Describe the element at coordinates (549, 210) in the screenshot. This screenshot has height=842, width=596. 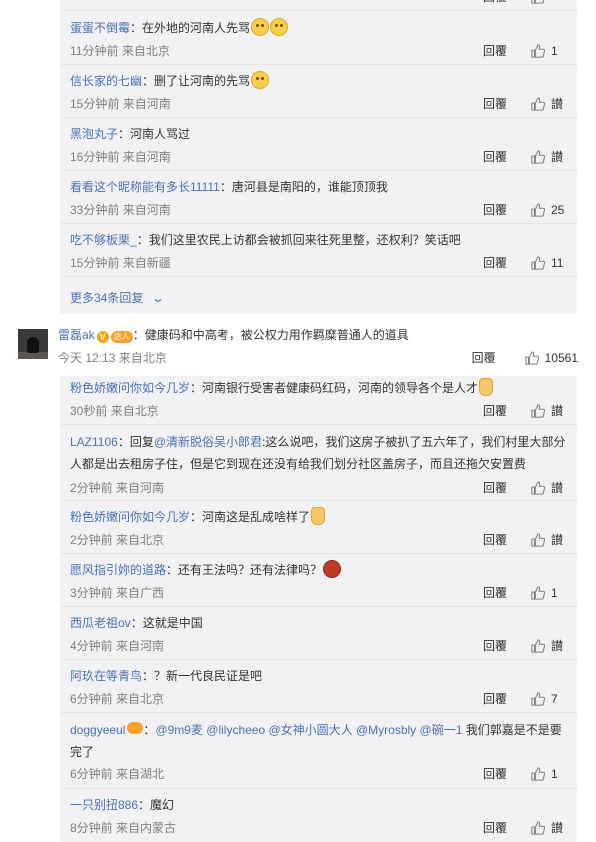
I see `like-button: 25` at that location.